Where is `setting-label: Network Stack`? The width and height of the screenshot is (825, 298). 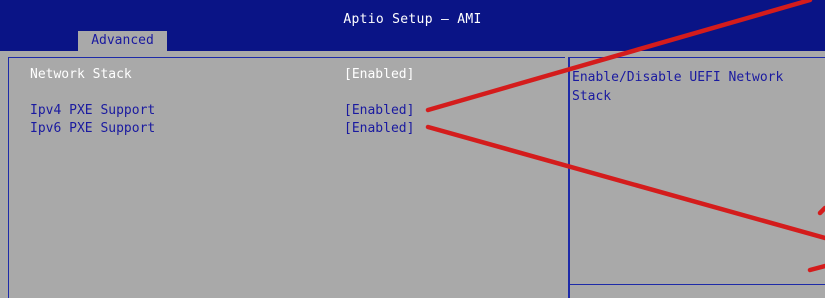
setting-label: Network Stack is located at coordinates (81, 74).